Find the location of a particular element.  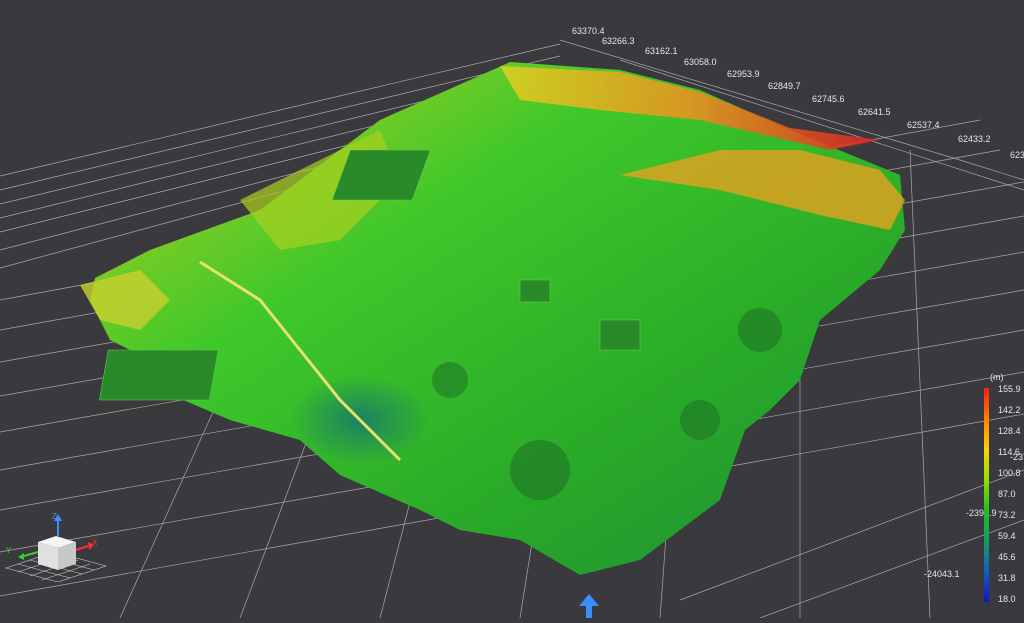

axis-label: 62953.9 is located at coordinates (743, 74).